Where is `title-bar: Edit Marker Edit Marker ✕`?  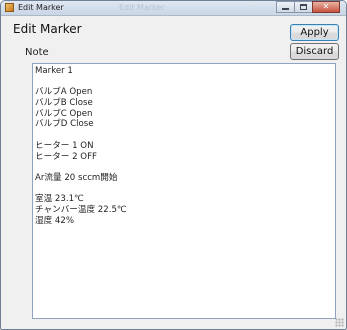
title-bar: Edit Marker Edit Marker ✕ is located at coordinates (173, 8).